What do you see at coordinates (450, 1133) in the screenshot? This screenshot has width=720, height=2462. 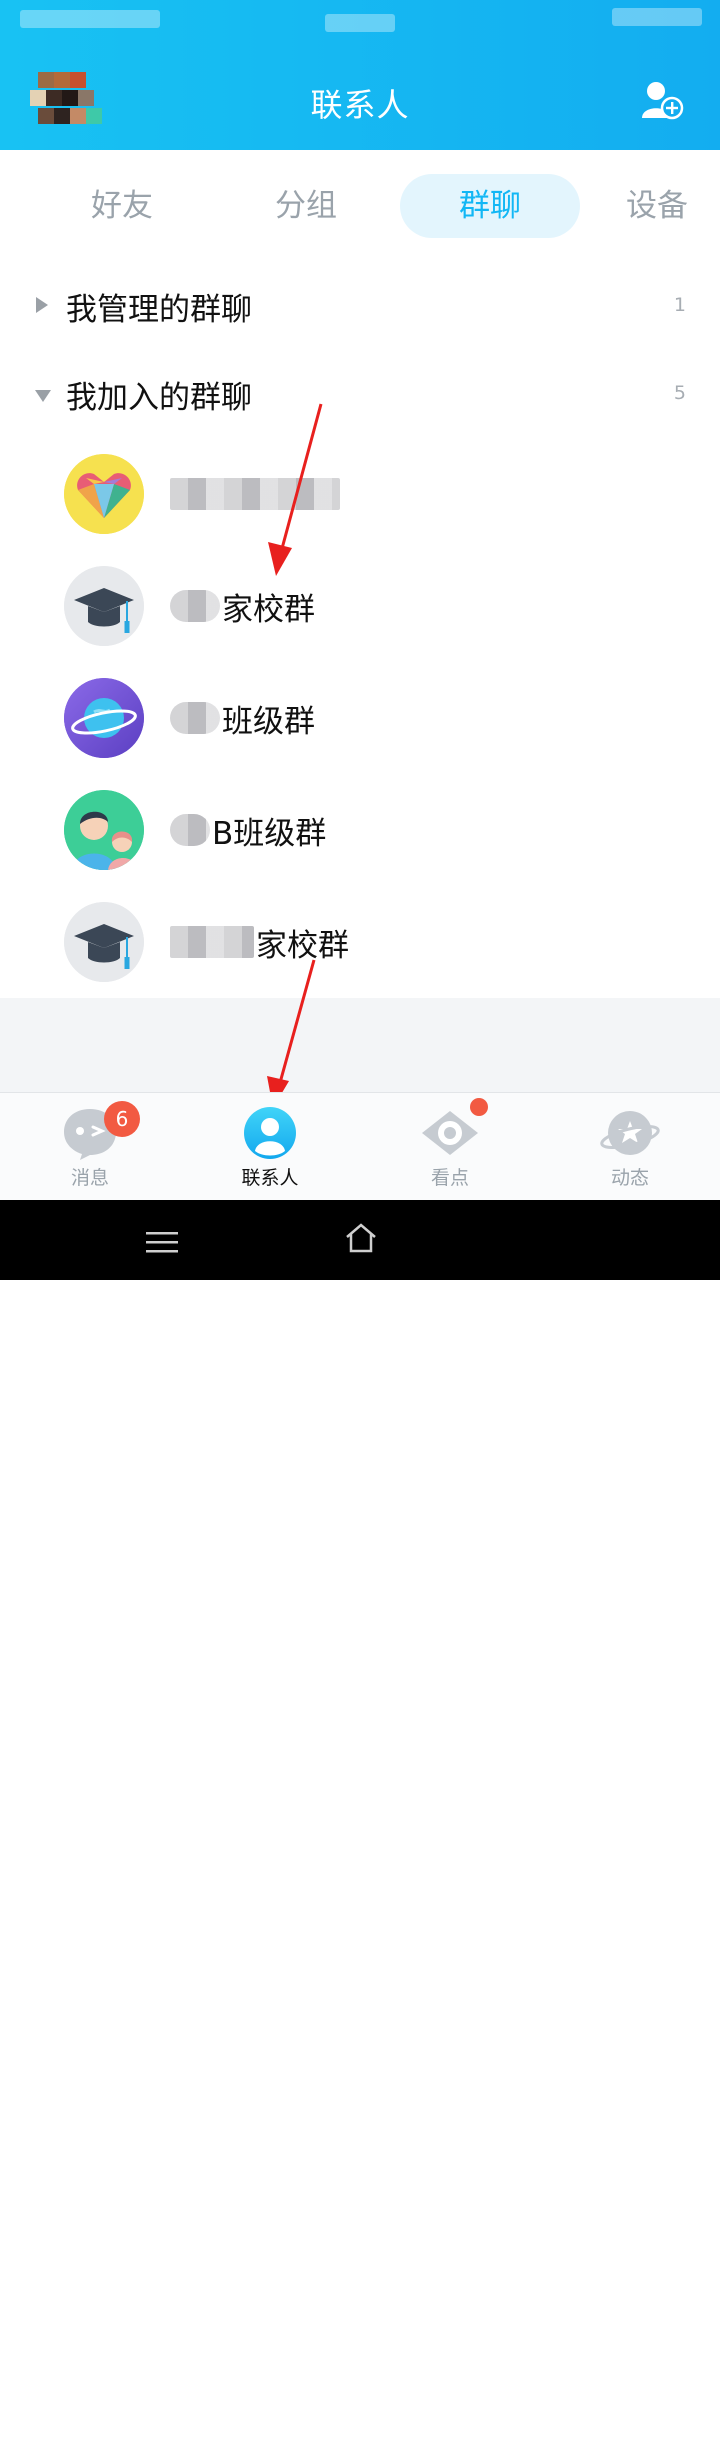 I see `eye-icon` at bounding box center [450, 1133].